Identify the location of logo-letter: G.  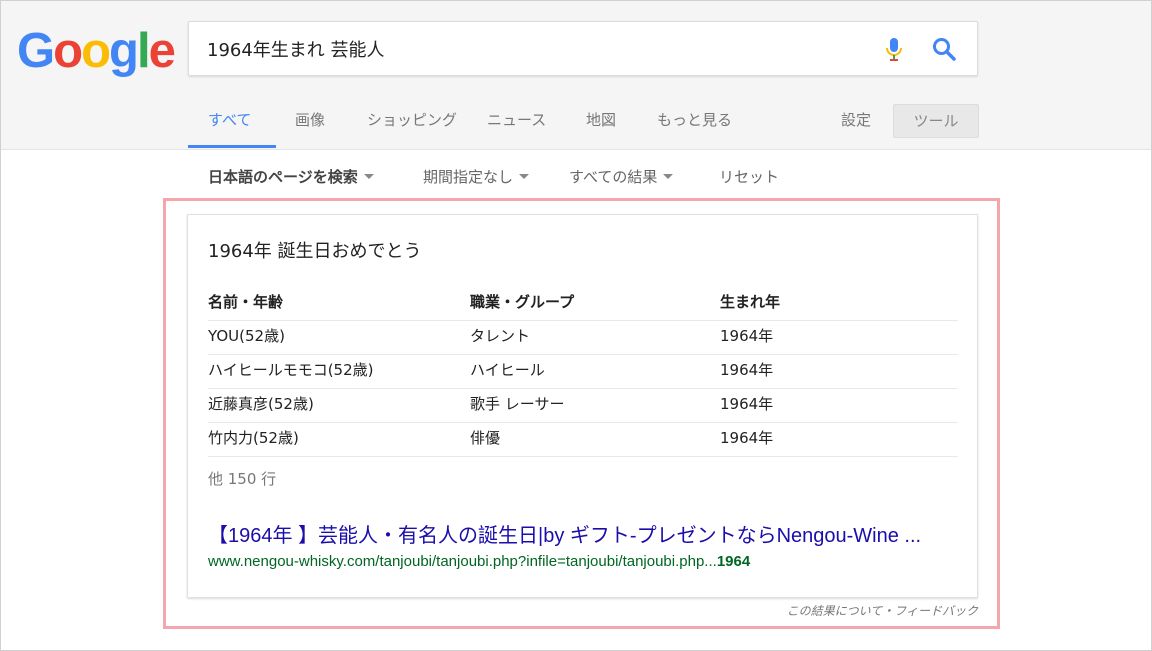
(36, 51).